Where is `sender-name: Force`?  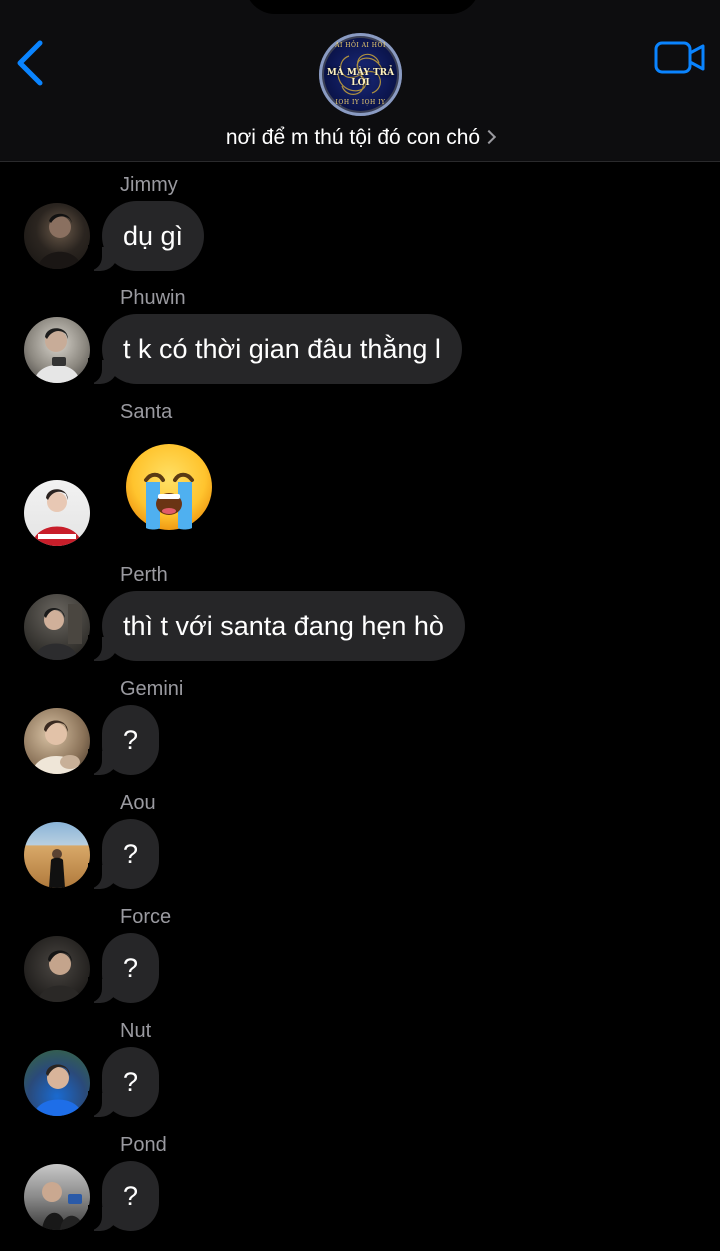
sender-name: Force is located at coordinates (146, 917).